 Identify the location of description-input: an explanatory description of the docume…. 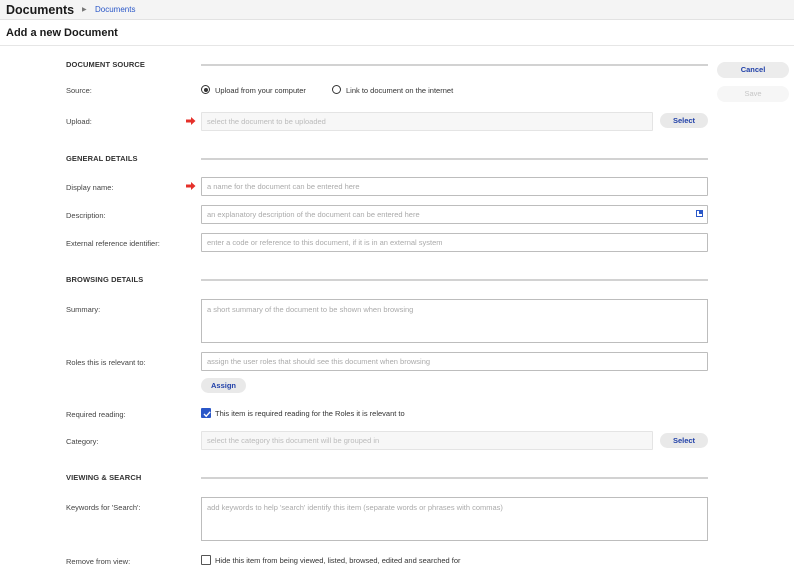
(454, 214).